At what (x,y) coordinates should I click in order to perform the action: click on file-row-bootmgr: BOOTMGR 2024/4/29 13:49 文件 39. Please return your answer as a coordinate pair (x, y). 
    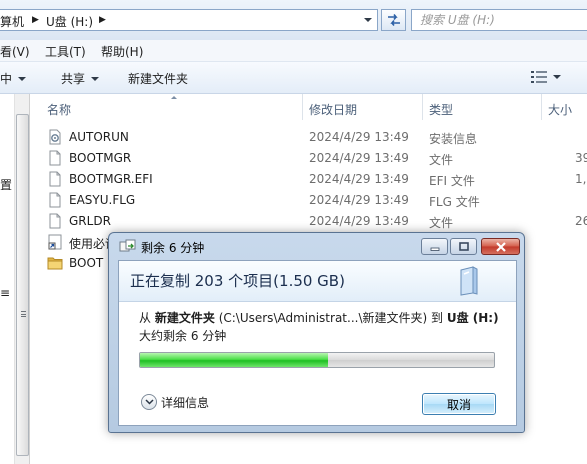
    Looking at the image, I should click on (308, 159).